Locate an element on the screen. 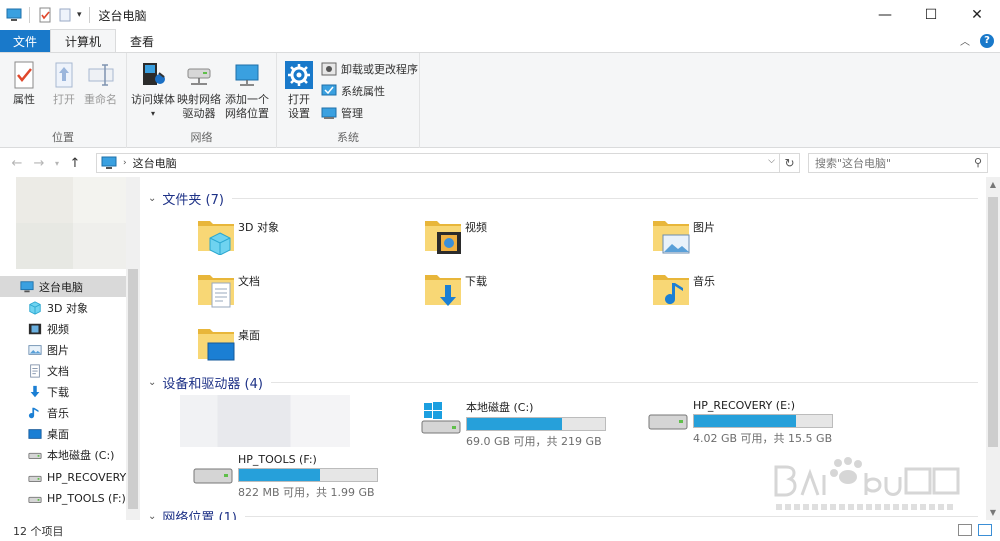 The width and height of the screenshot is (1000, 541). nav-item: 音乐 is located at coordinates (63, 412).